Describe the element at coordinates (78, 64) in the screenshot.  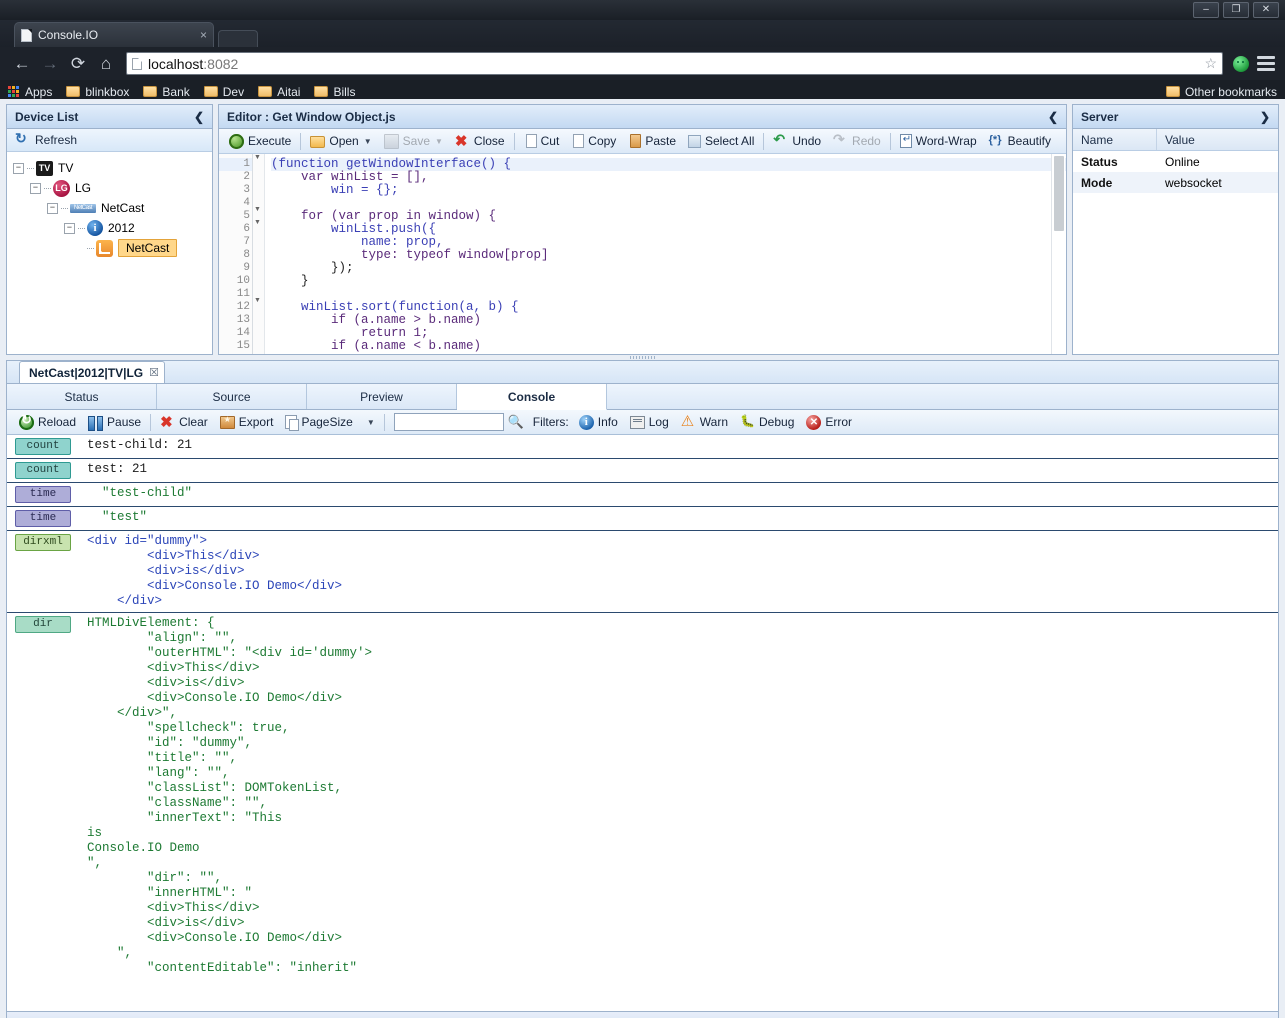
I see `reload-icon: ⟳` at that location.